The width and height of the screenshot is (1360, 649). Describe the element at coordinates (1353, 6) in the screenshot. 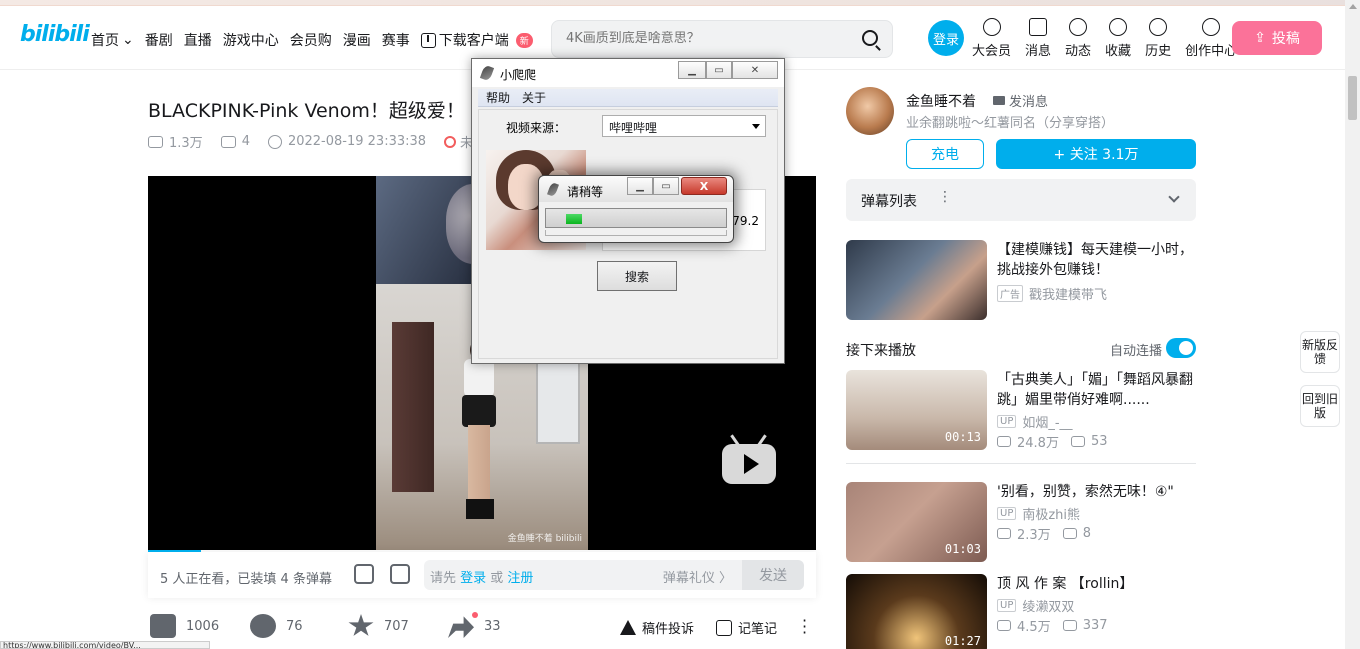

I see `scroll-up-arrow-icon` at that location.